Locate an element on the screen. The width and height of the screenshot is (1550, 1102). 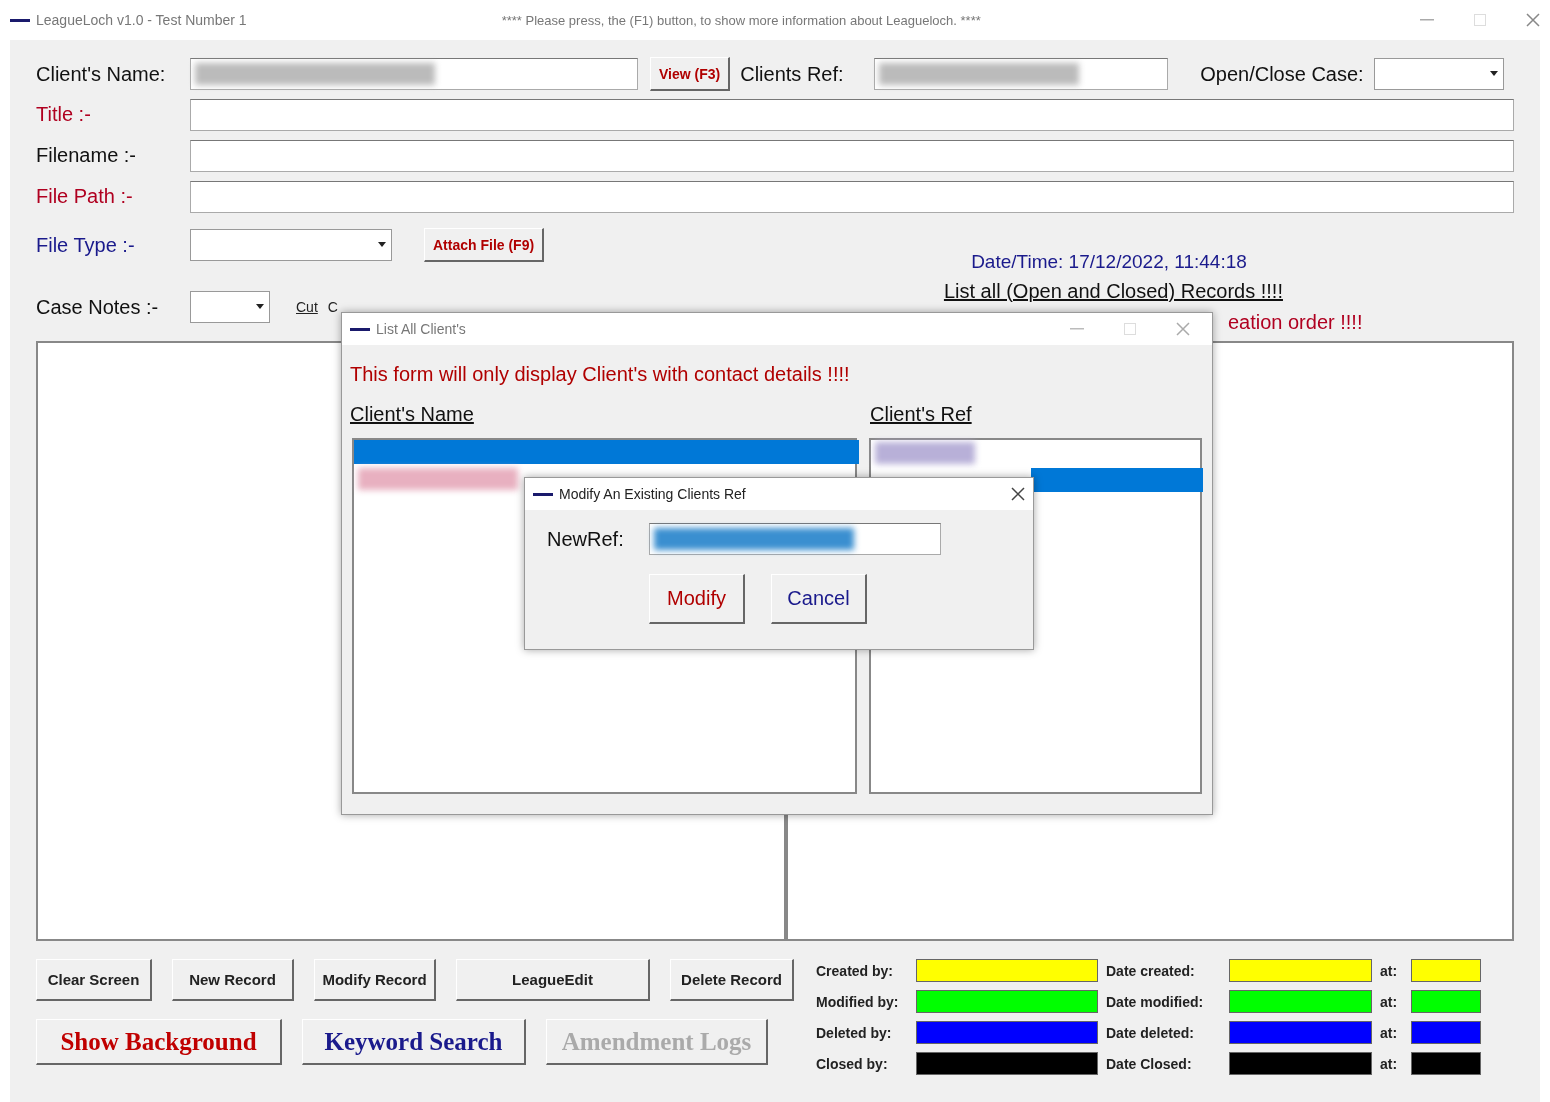
field-label: Case Notes :- is located at coordinates (98, 307).